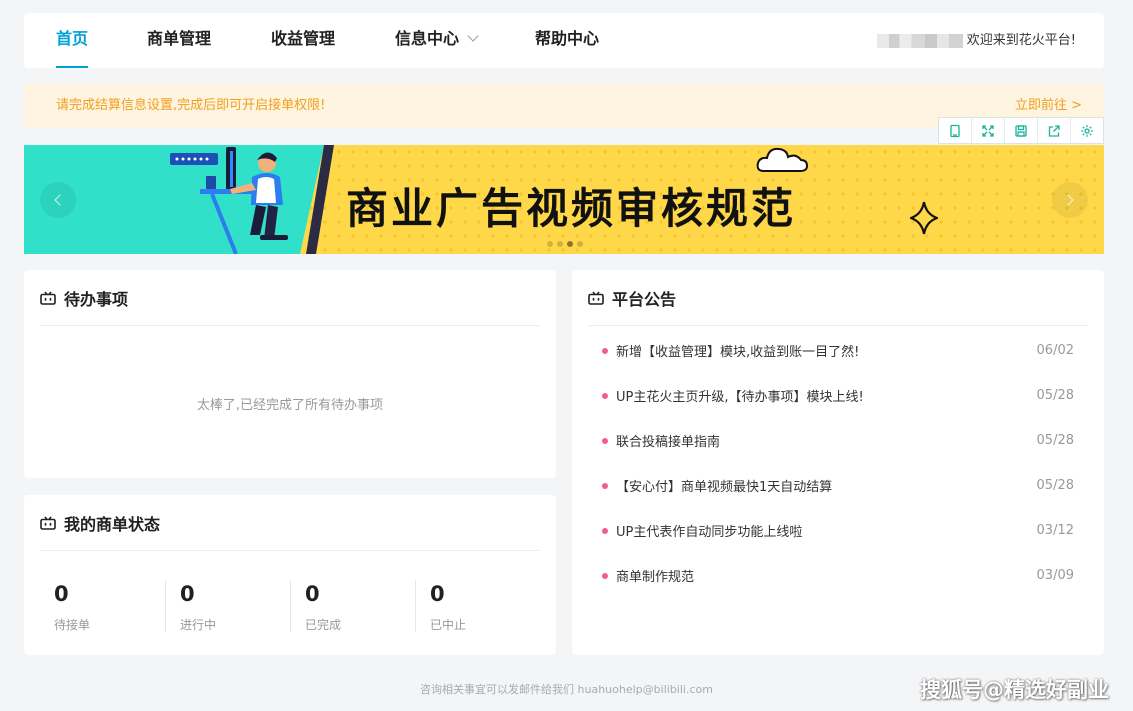 The image size is (1133, 711). I want to click on welcome-text: 欢迎来到花火平台!, so click(1021, 40).